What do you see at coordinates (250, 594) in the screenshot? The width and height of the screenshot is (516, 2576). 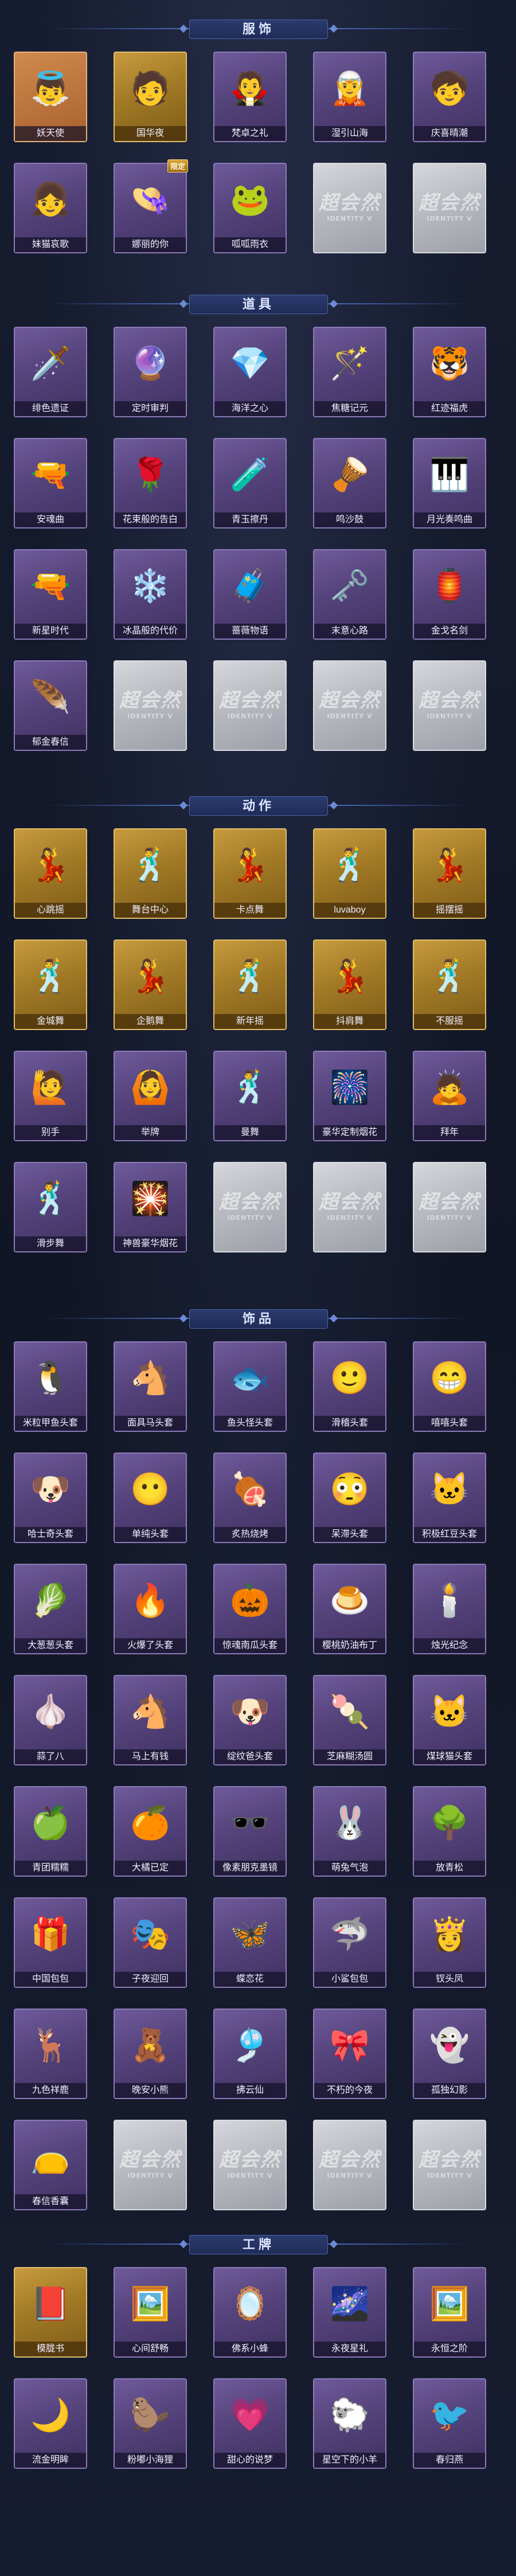 I see `item-card: 🧳 蔷薇物语` at bounding box center [250, 594].